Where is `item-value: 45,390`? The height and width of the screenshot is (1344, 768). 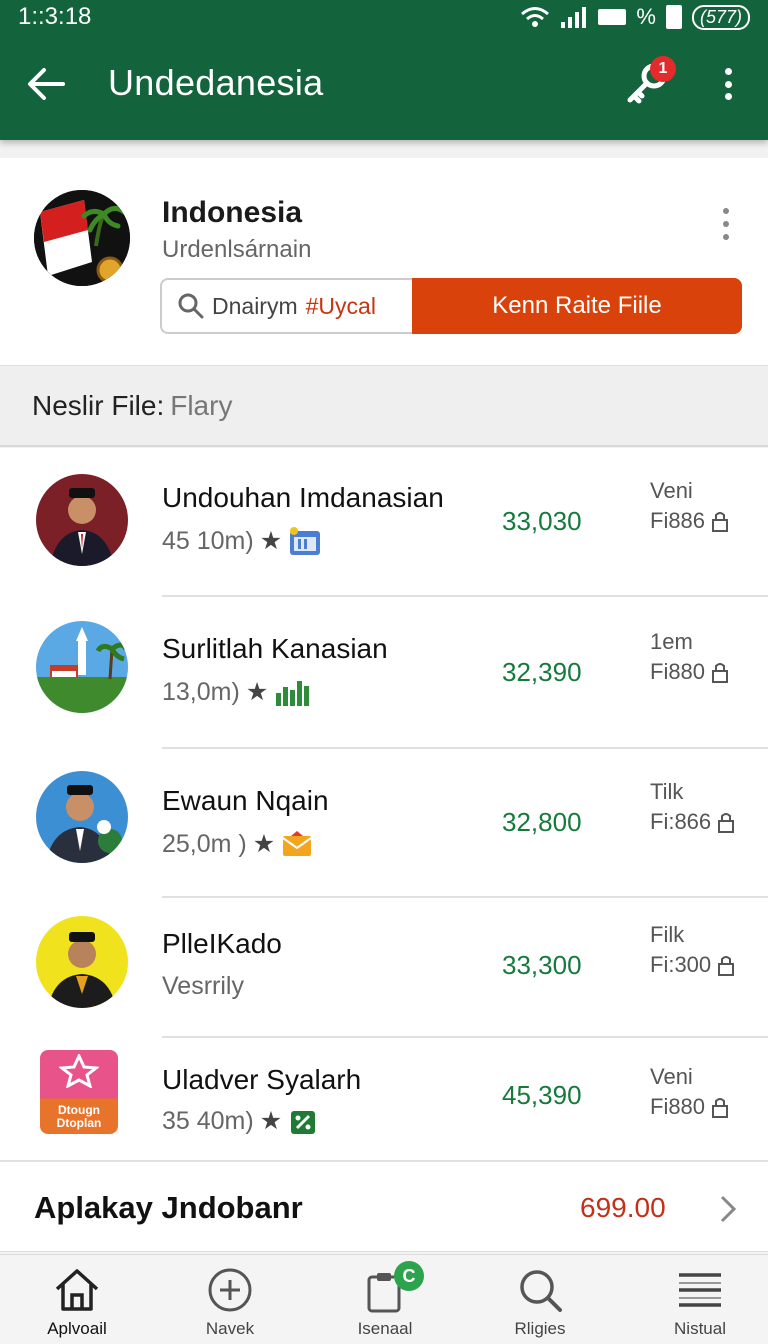
item-value: 45,390 is located at coordinates (542, 1095).